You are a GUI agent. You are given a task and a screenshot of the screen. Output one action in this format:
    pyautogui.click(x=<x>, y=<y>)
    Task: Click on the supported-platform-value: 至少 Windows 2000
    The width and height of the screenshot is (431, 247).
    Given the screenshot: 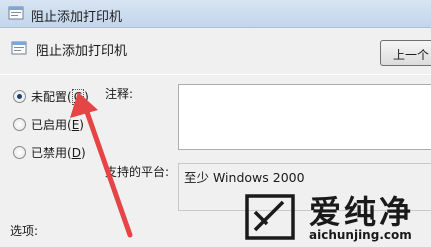 What is the action you would take?
    pyautogui.click(x=244, y=177)
    